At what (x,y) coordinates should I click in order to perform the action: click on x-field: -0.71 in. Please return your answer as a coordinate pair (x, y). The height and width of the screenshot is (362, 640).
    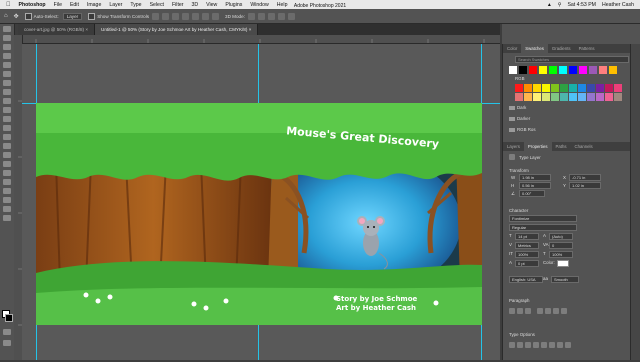
    Looking at the image, I should click on (585, 177).